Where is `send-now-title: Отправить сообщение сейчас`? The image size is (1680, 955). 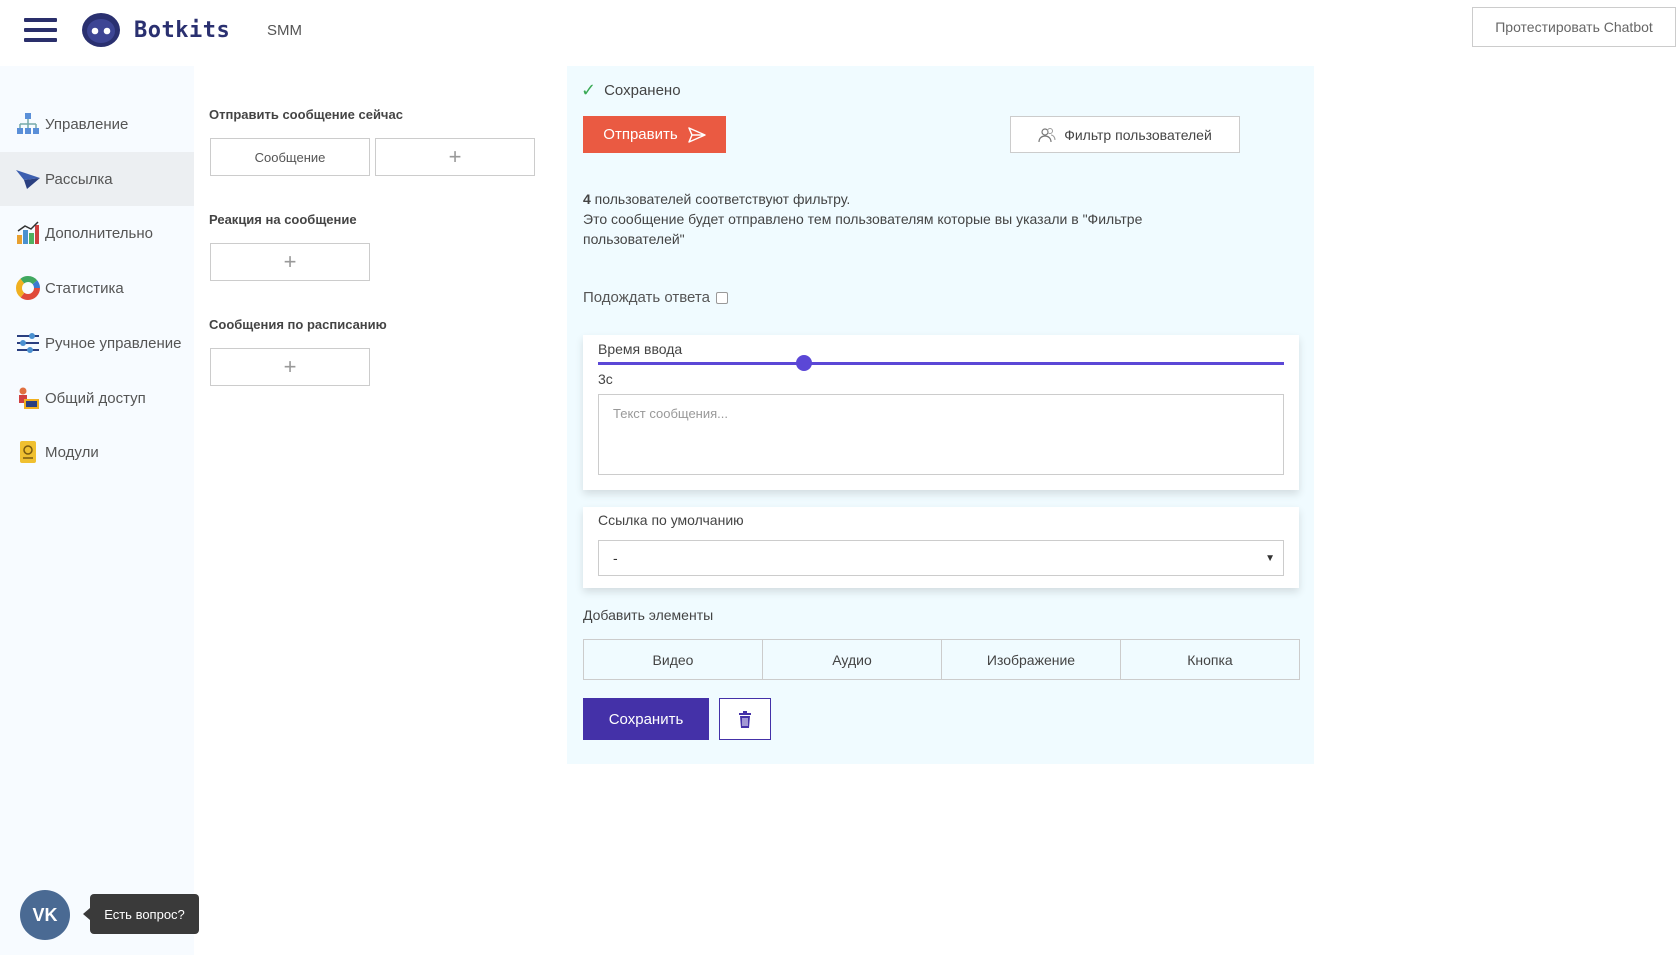 send-now-title: Отправить сообщение сейчас is located at coordinates (306, 114).